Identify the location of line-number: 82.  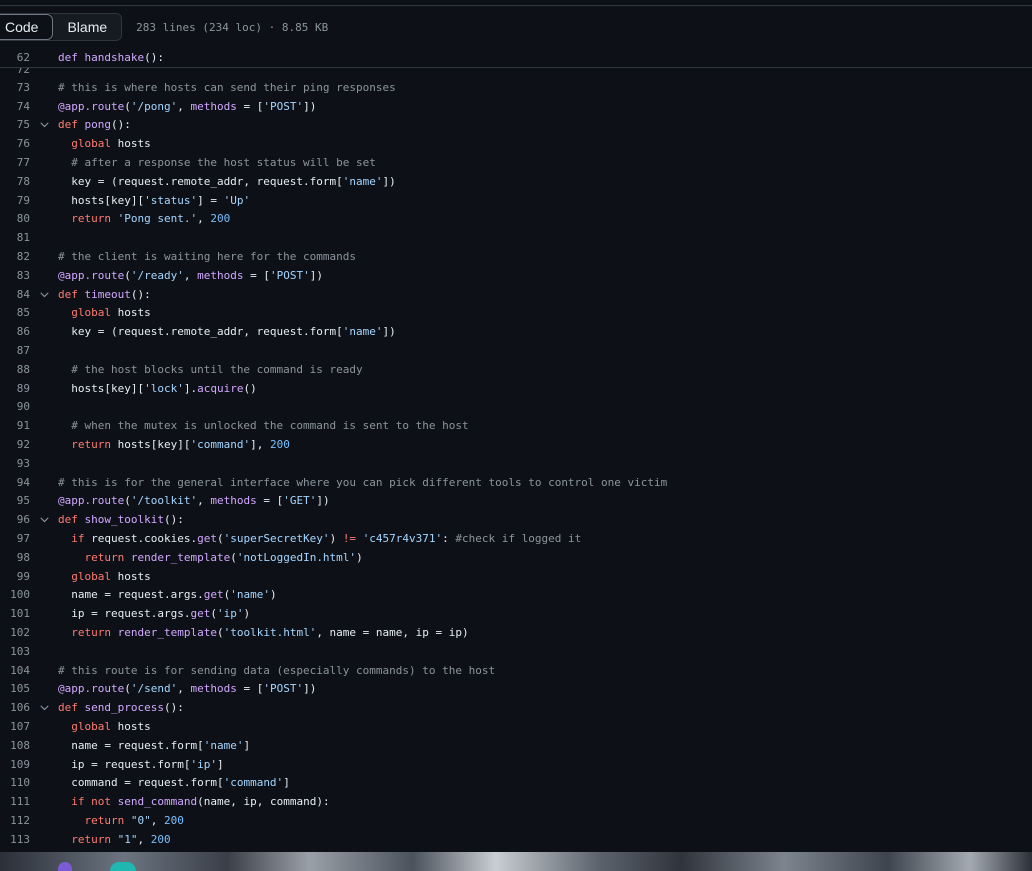
(15, 256).